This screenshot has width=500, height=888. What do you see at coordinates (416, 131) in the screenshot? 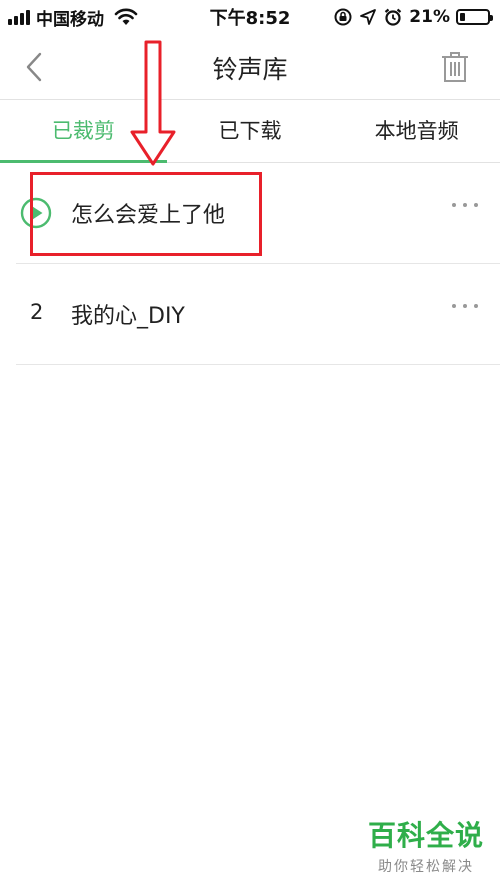
I see `tab-local-audio: 本地音频` at bounding box center [416, 131].